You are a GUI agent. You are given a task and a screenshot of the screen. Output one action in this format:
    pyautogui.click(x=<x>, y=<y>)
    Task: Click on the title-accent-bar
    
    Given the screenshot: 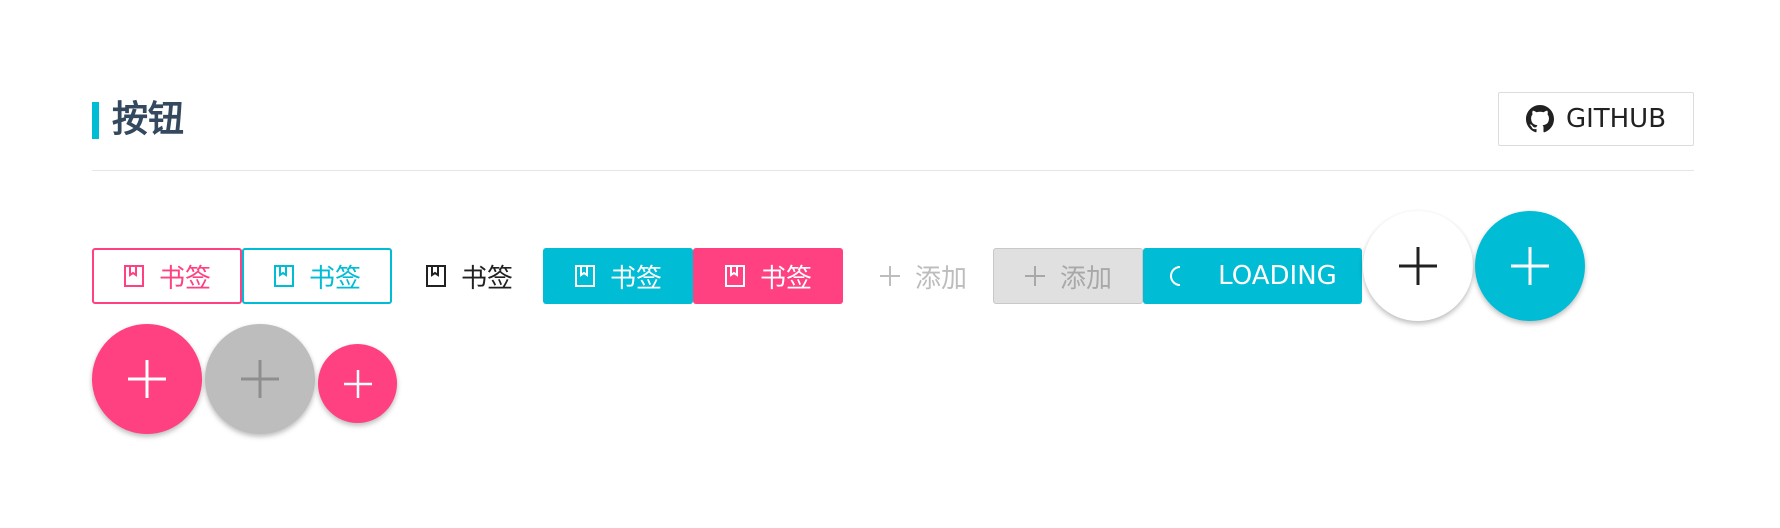 What is the action you would take?
    pyautogui.click(x=95, y=120)
    